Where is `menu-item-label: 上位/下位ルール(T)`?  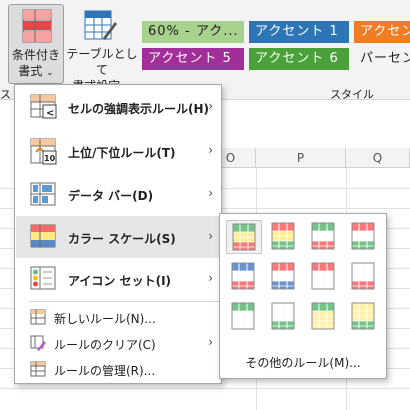
menu-item-label: 上位/下位ルール(T) is located at coordinates (122, 153).